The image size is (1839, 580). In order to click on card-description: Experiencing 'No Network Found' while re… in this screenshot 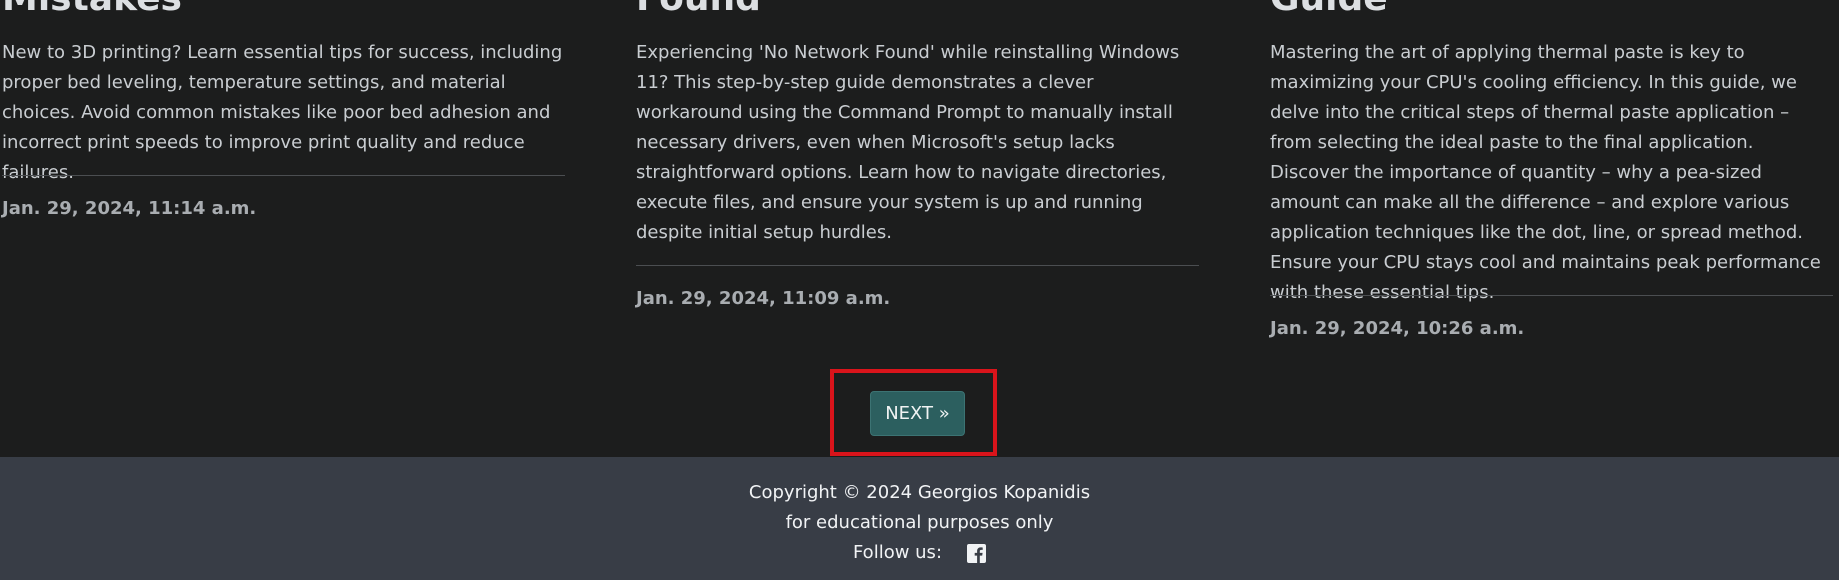, I will do `click(908, 142)`.